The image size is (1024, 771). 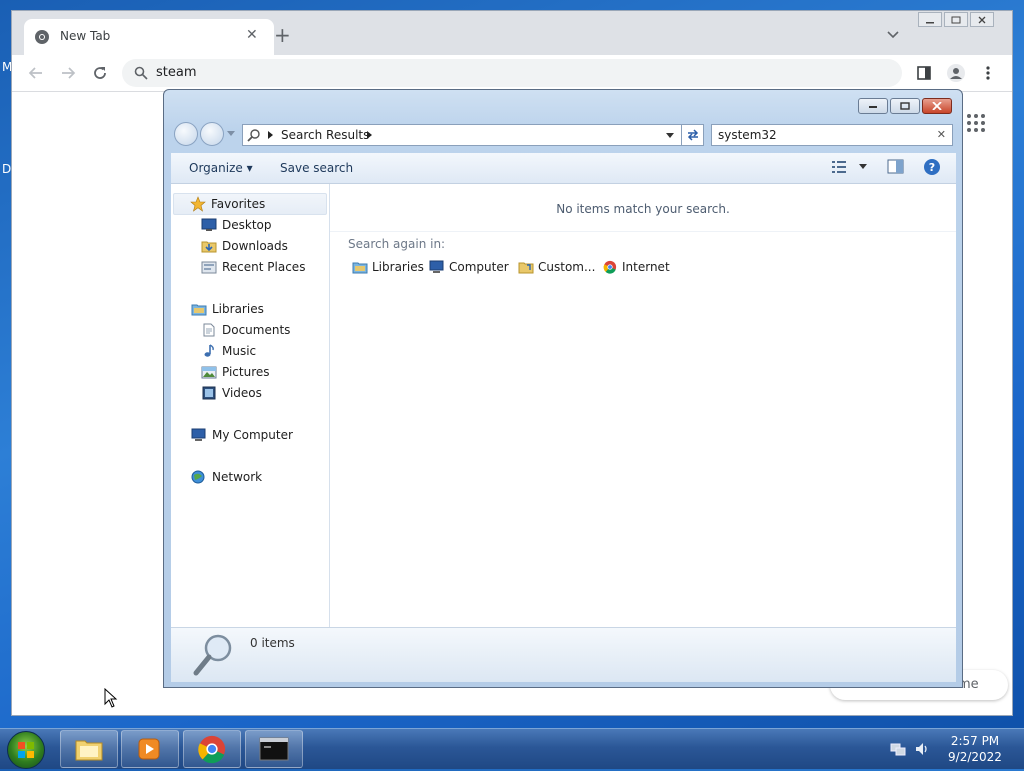 I want to click on nav-label: Libraries, so click(x=238, y=309).